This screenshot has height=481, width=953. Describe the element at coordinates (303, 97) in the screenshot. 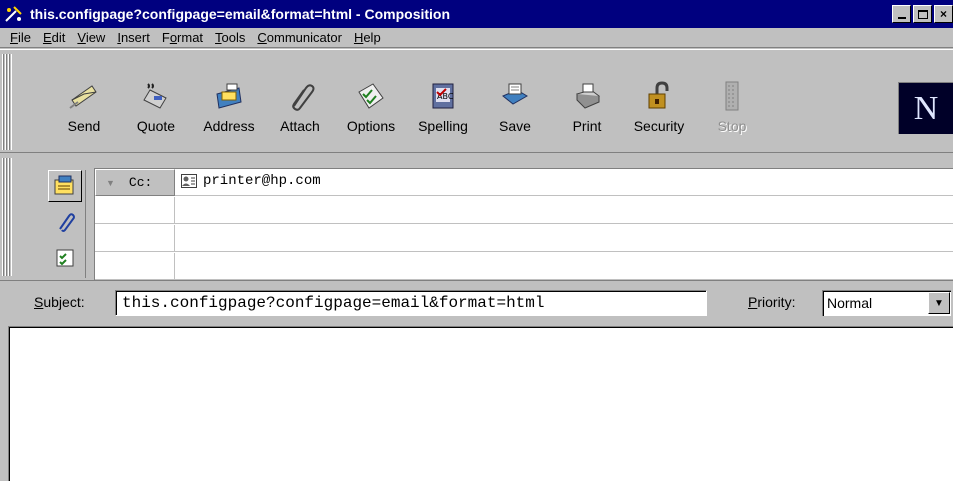

I see `paperclip-icon` at that location.